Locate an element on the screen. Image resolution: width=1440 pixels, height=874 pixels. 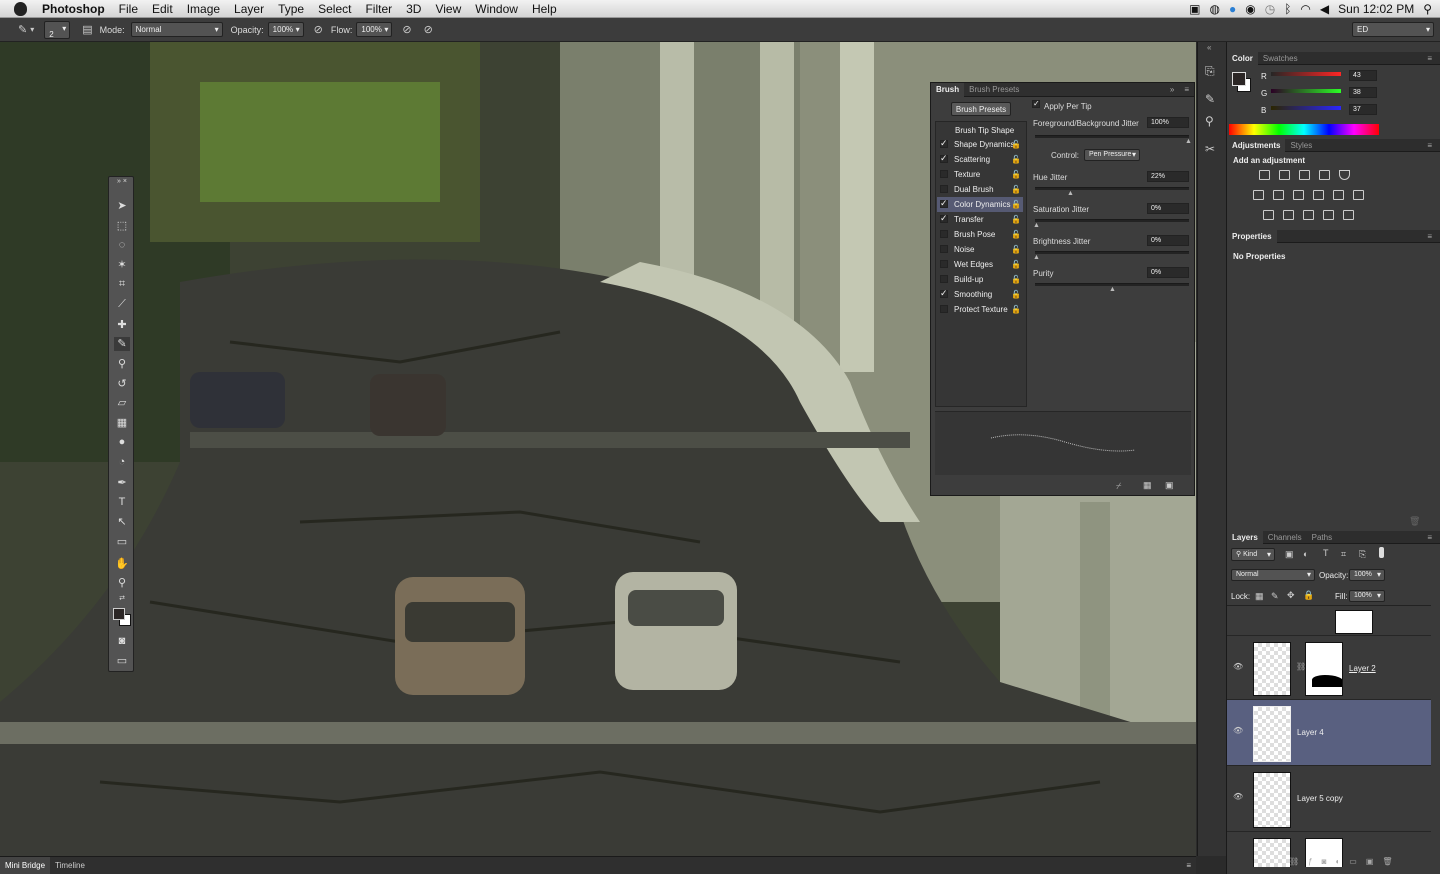
purity-field: 0% is located at coordinates (1168, 272).